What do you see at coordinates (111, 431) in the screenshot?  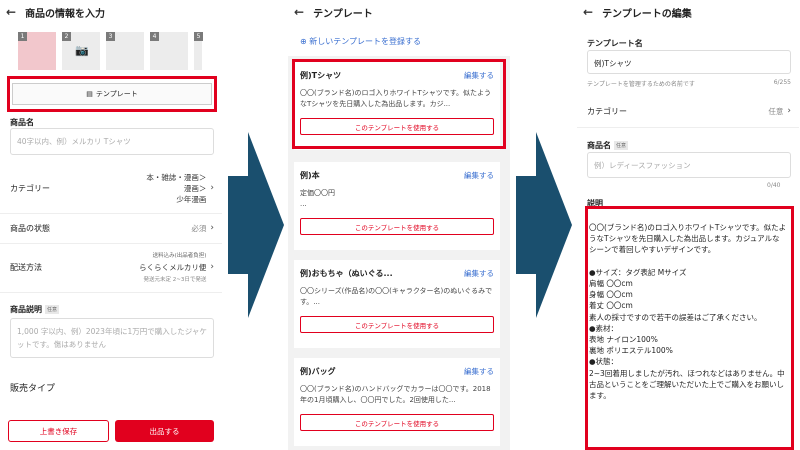 I see `bottom-action-bar: 上書き保存 出品する` at bounding box center [111, 431].